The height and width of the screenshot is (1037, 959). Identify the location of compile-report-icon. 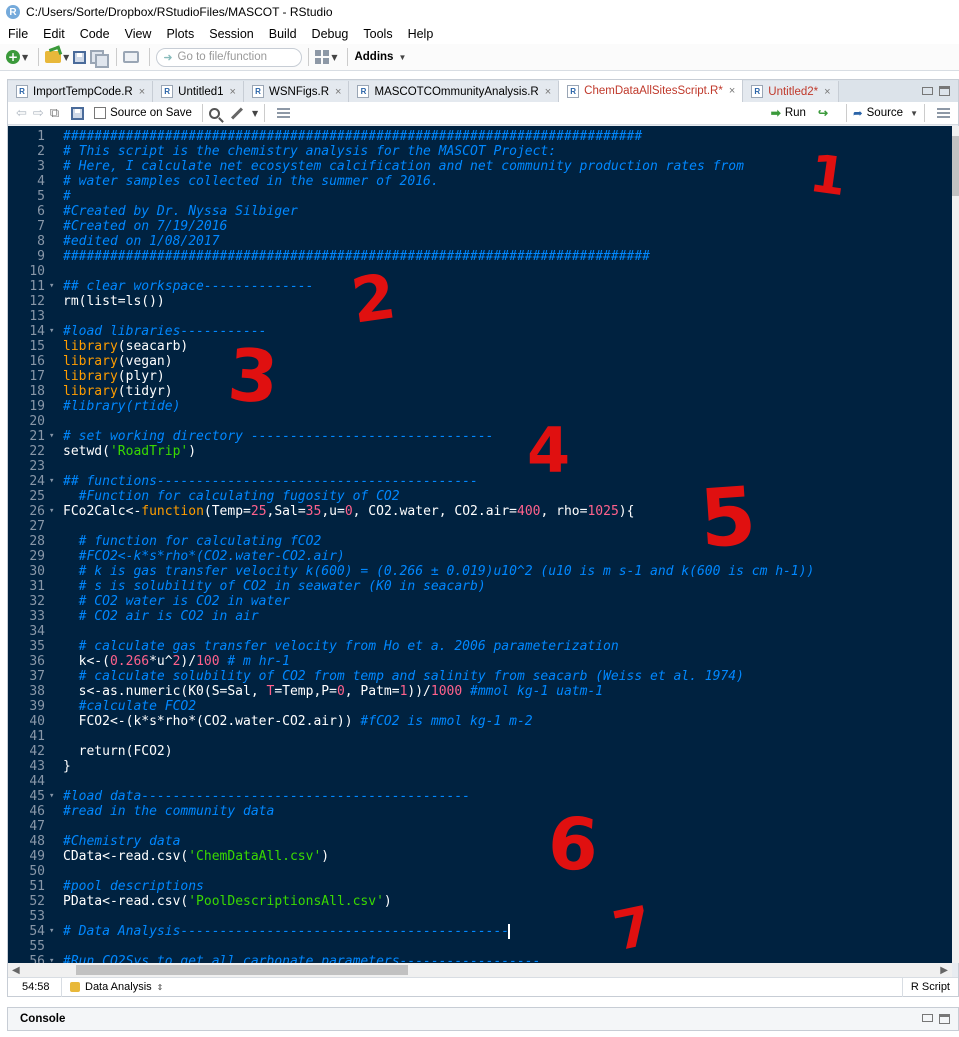
(284, 113).